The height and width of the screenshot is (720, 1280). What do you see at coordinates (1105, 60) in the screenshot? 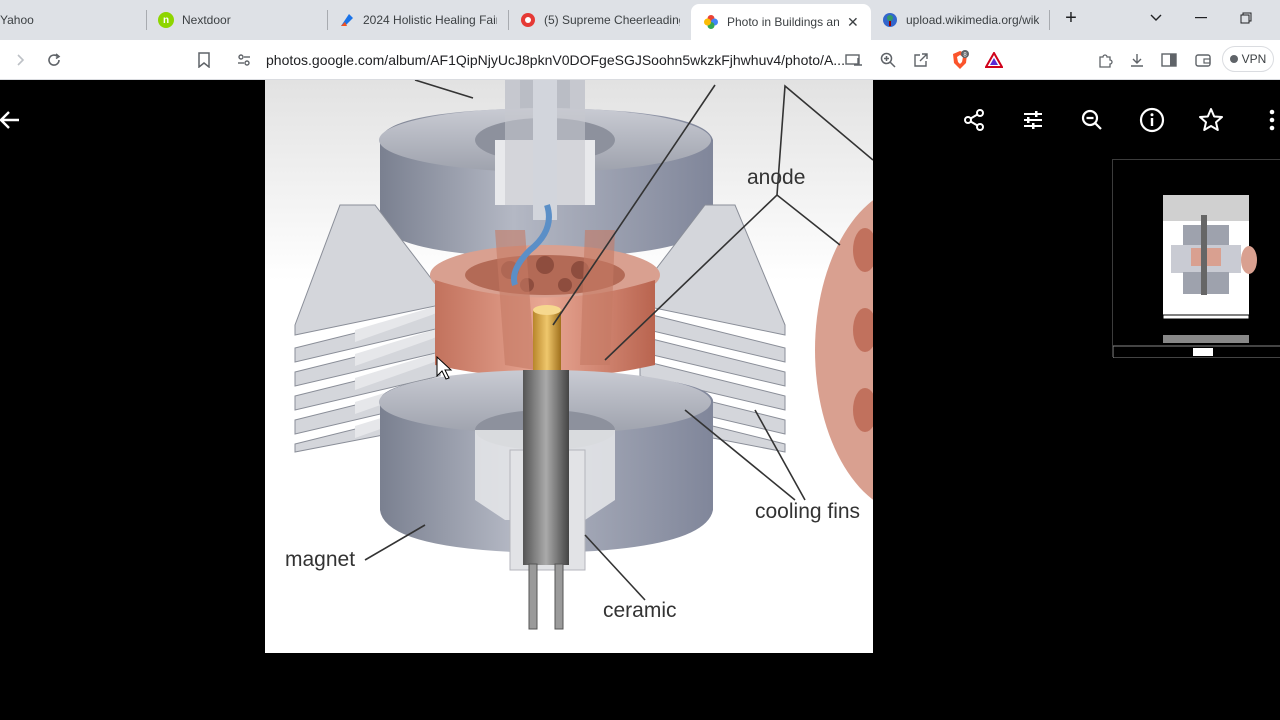
I see `extensions-icon` at bounding box center [1105, 60].